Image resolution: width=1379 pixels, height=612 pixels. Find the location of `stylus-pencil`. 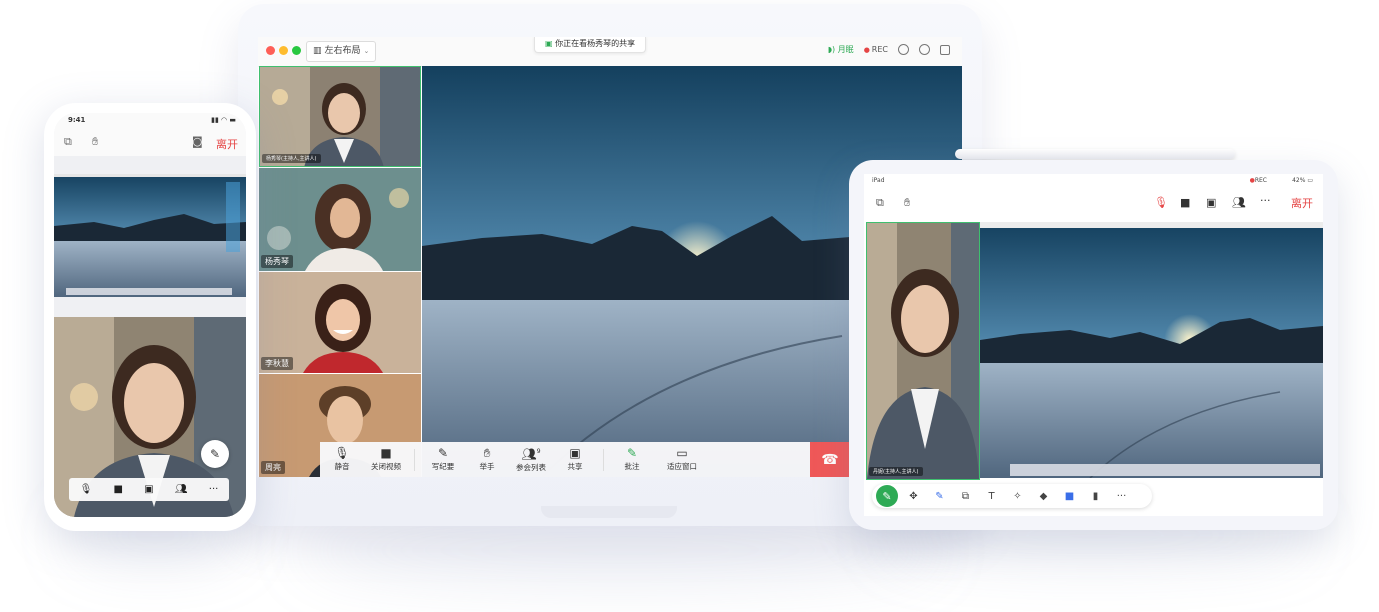

stylus-pencil is located at coordinates (1095, 154).